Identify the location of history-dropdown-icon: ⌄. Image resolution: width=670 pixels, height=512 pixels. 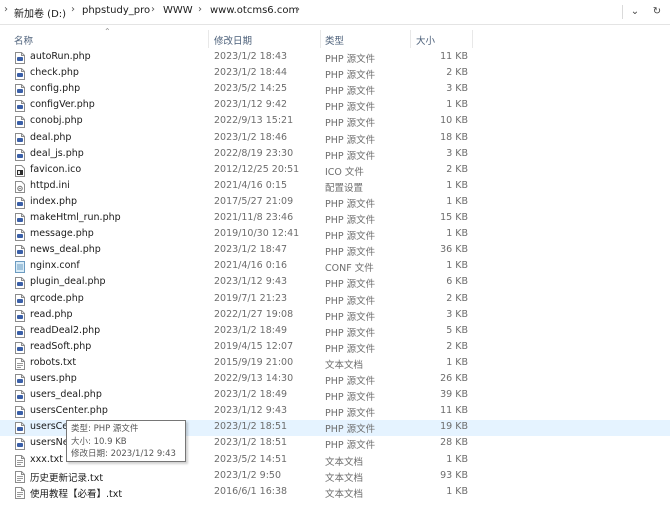
(635, 12).